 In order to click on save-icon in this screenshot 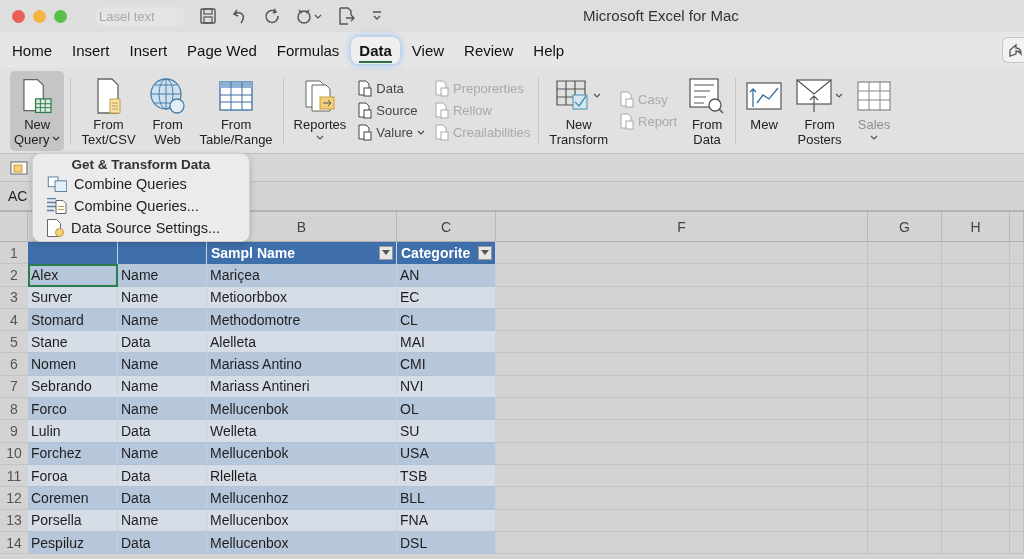, I will do `click(208, 16)`.